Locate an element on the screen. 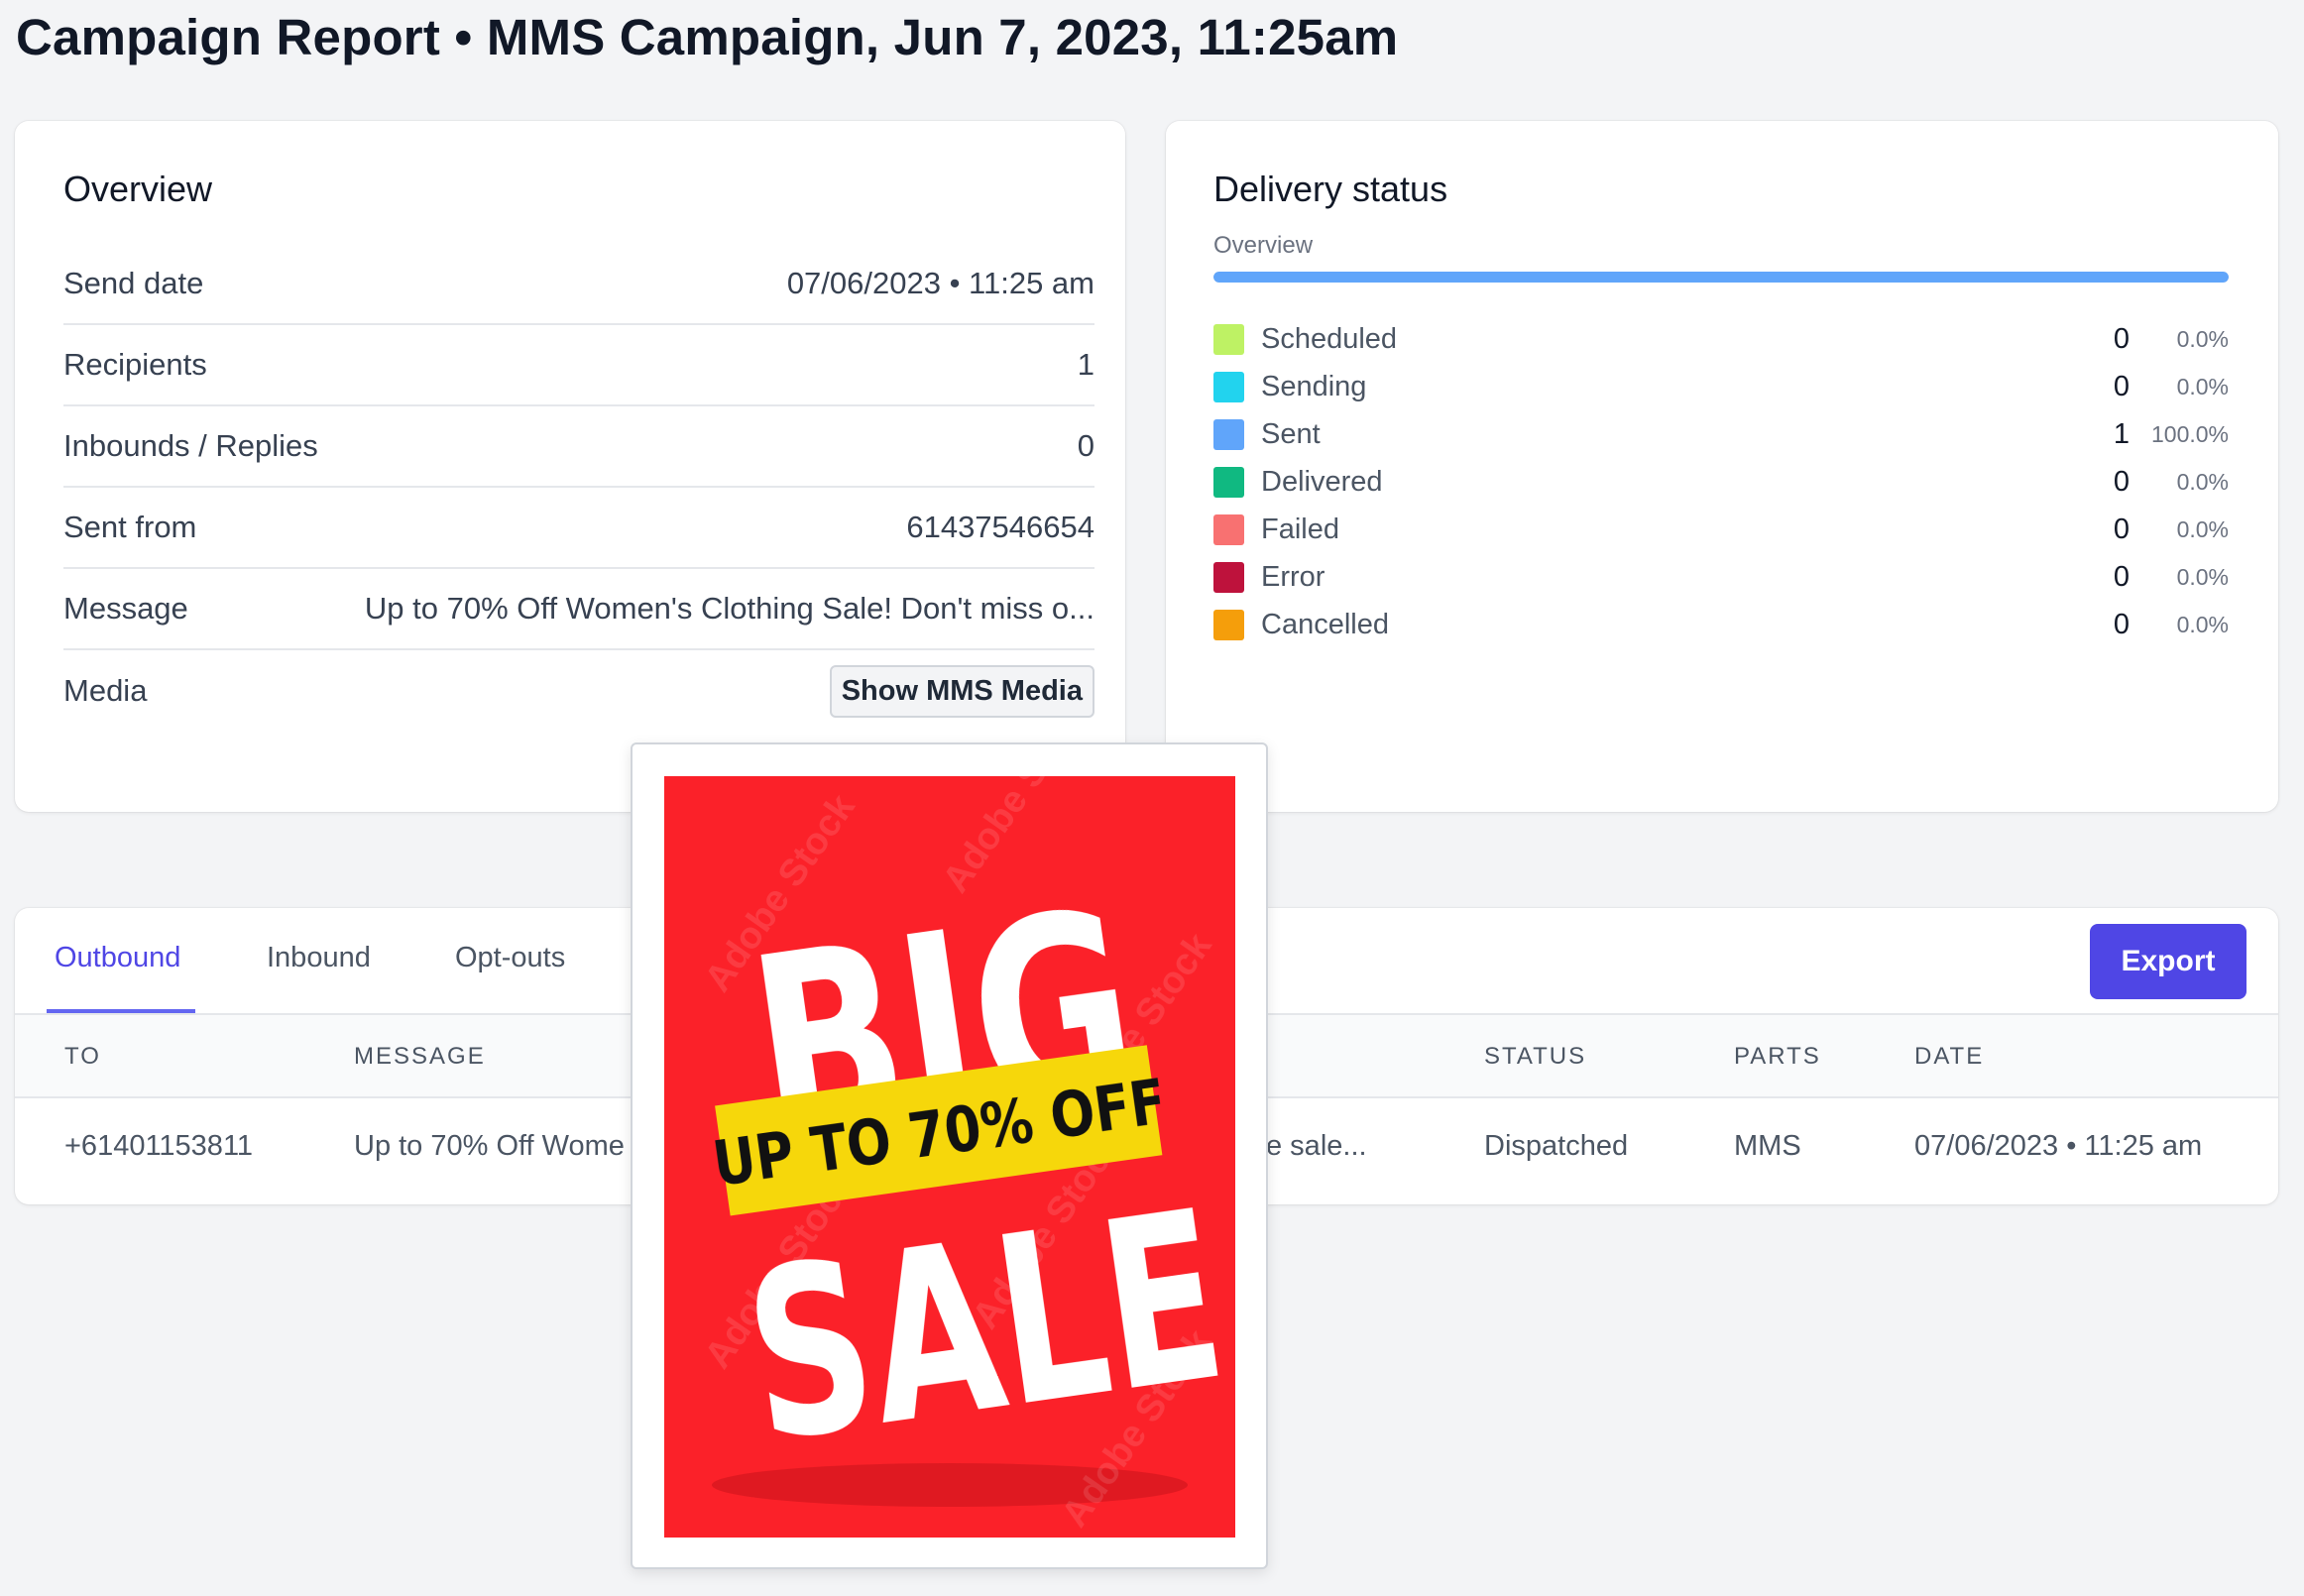 This screenshot has width=2304, height=1596. status-name: Error is located at coordinates (1293, 576).